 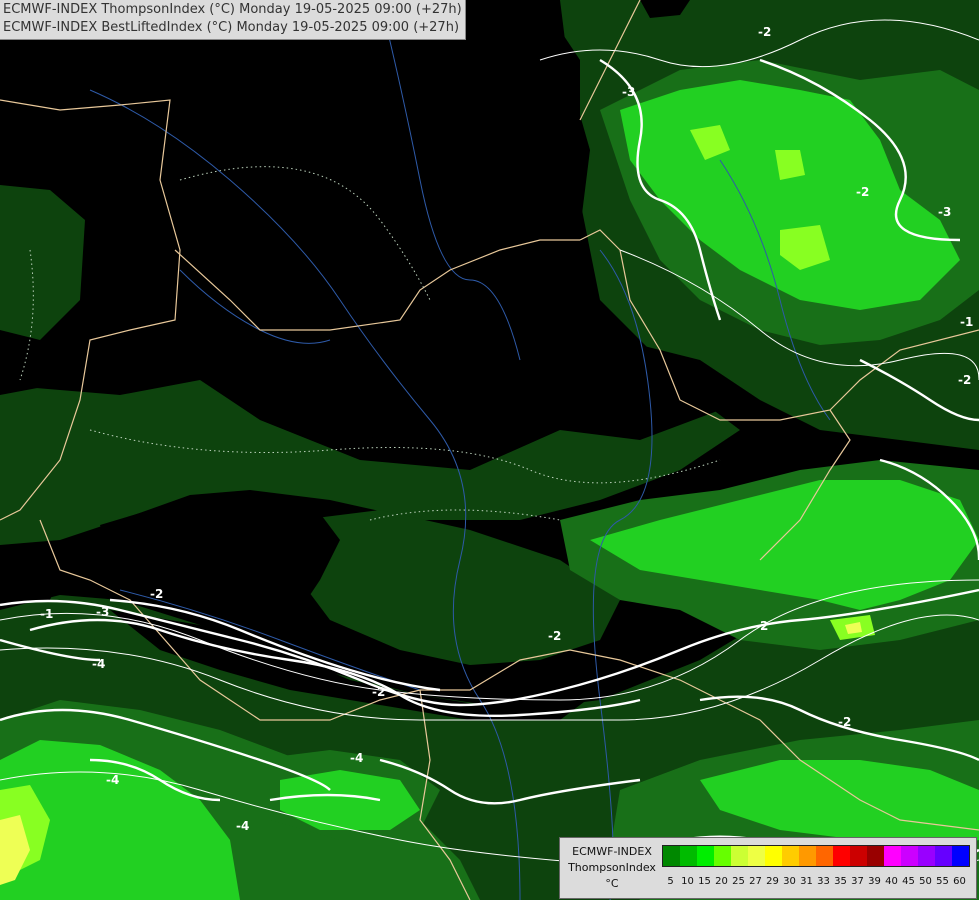 I want to click on legend-tick-label: 25, so click(x=738, y=881).